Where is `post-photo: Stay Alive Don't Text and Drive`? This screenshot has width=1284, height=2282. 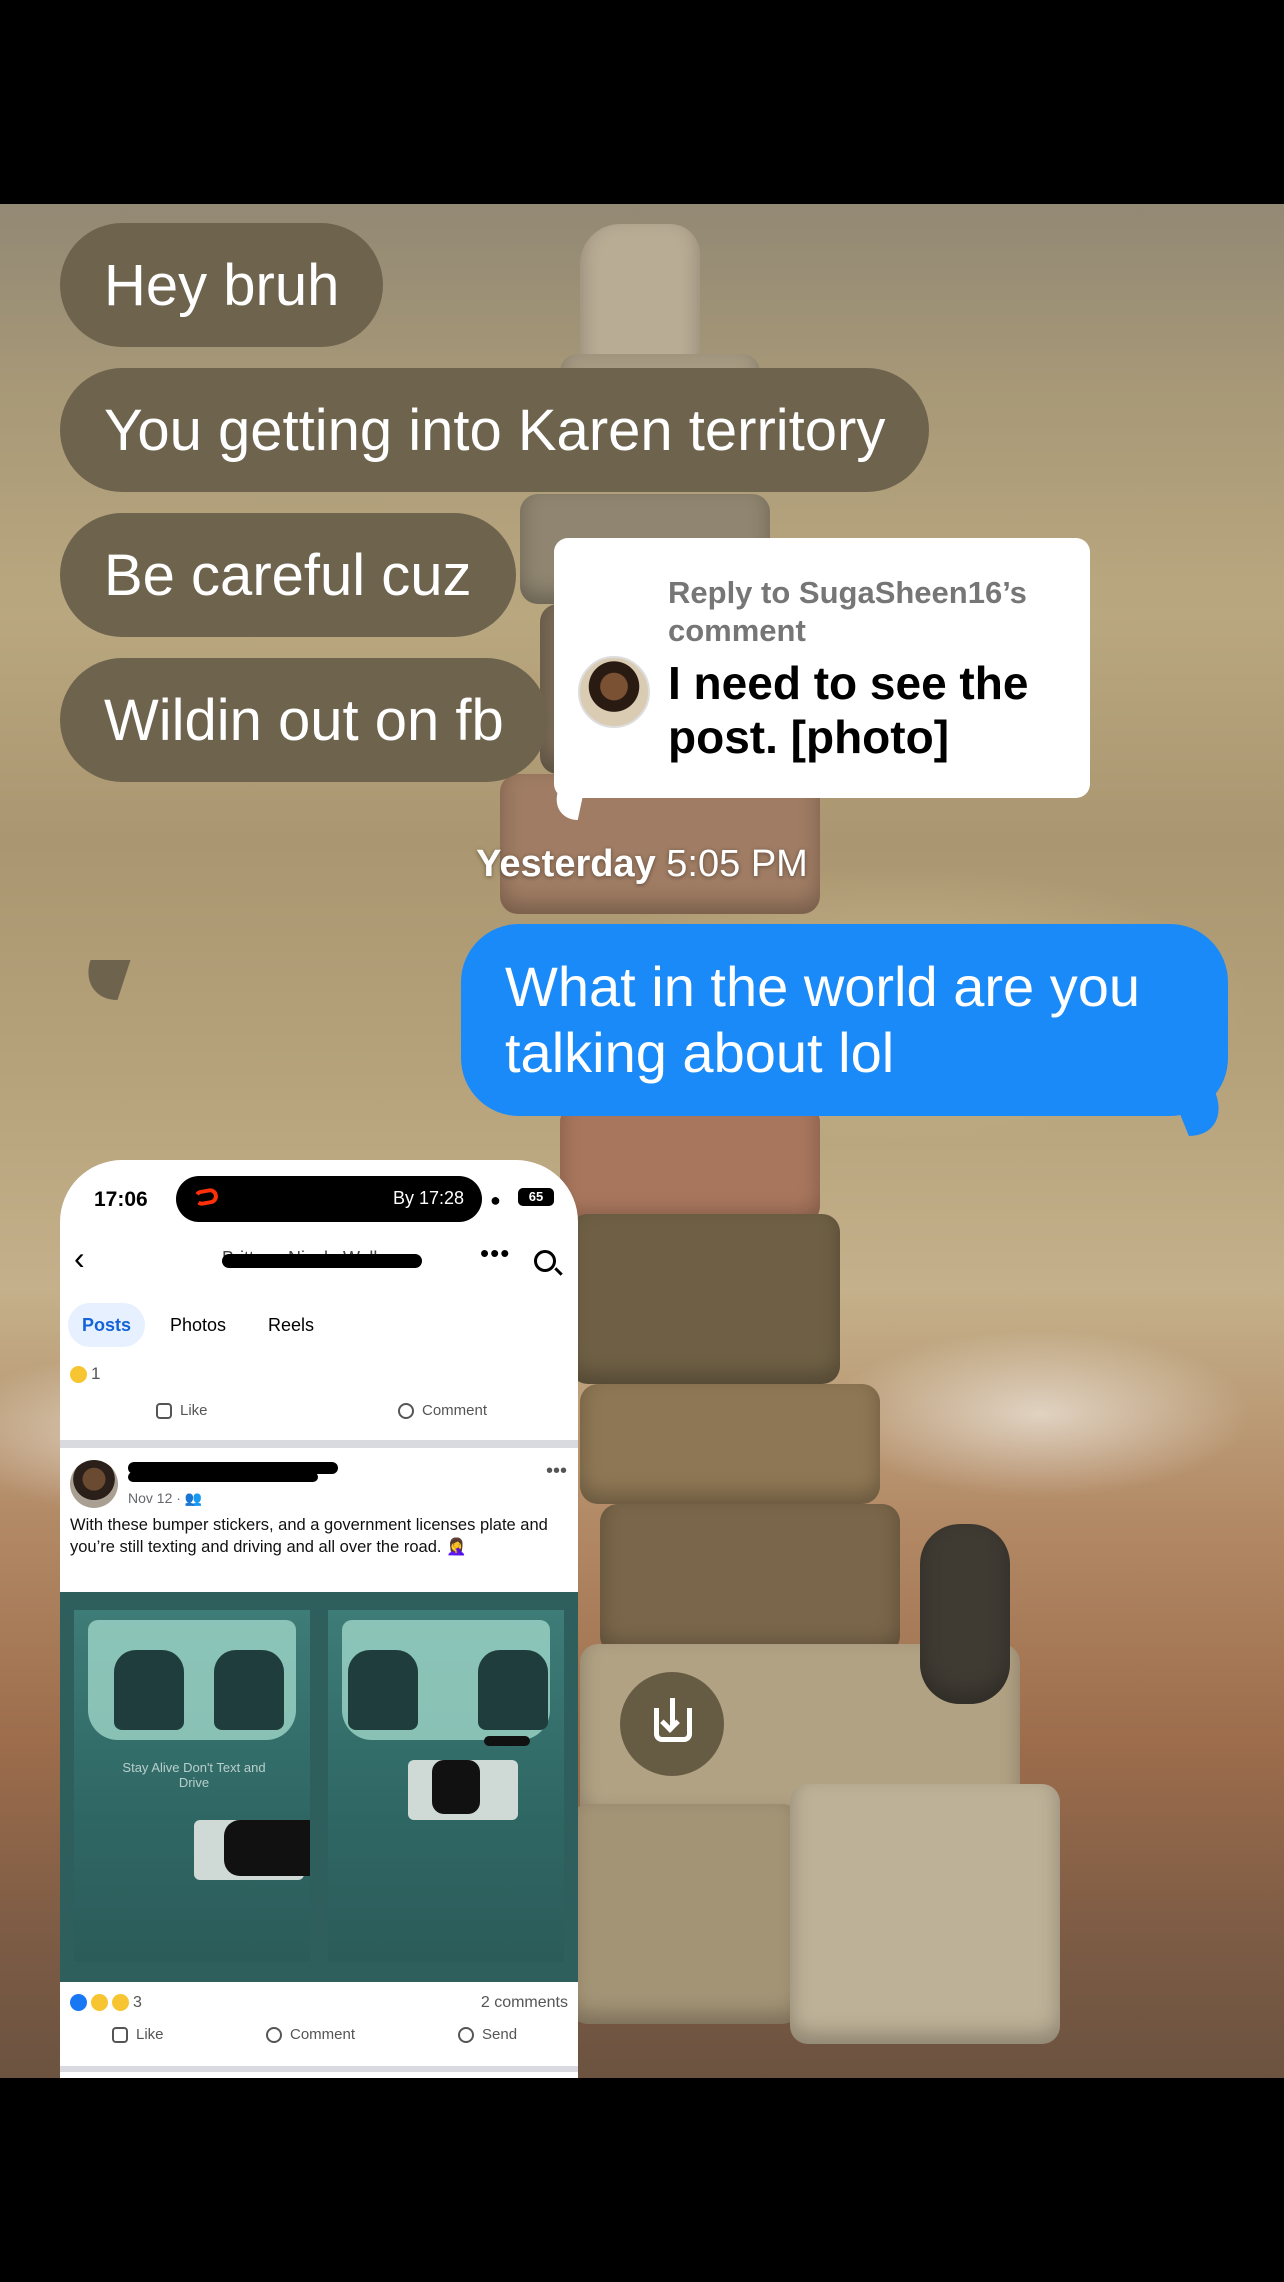 post-photo: Stay Alive Don't Text and Drive is located at coordinates (192, 1786).